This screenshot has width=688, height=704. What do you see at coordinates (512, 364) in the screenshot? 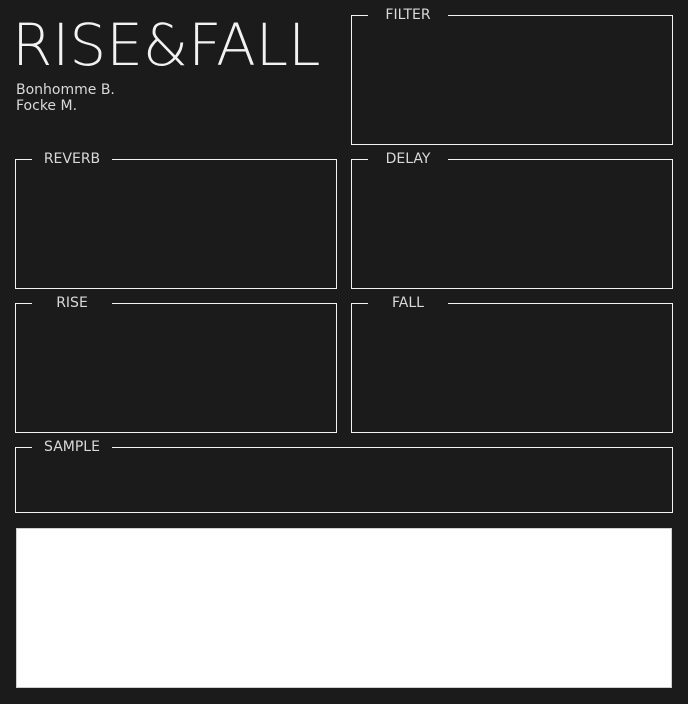
I see `fall-panel: FALL` at bounding box center [512, 364].